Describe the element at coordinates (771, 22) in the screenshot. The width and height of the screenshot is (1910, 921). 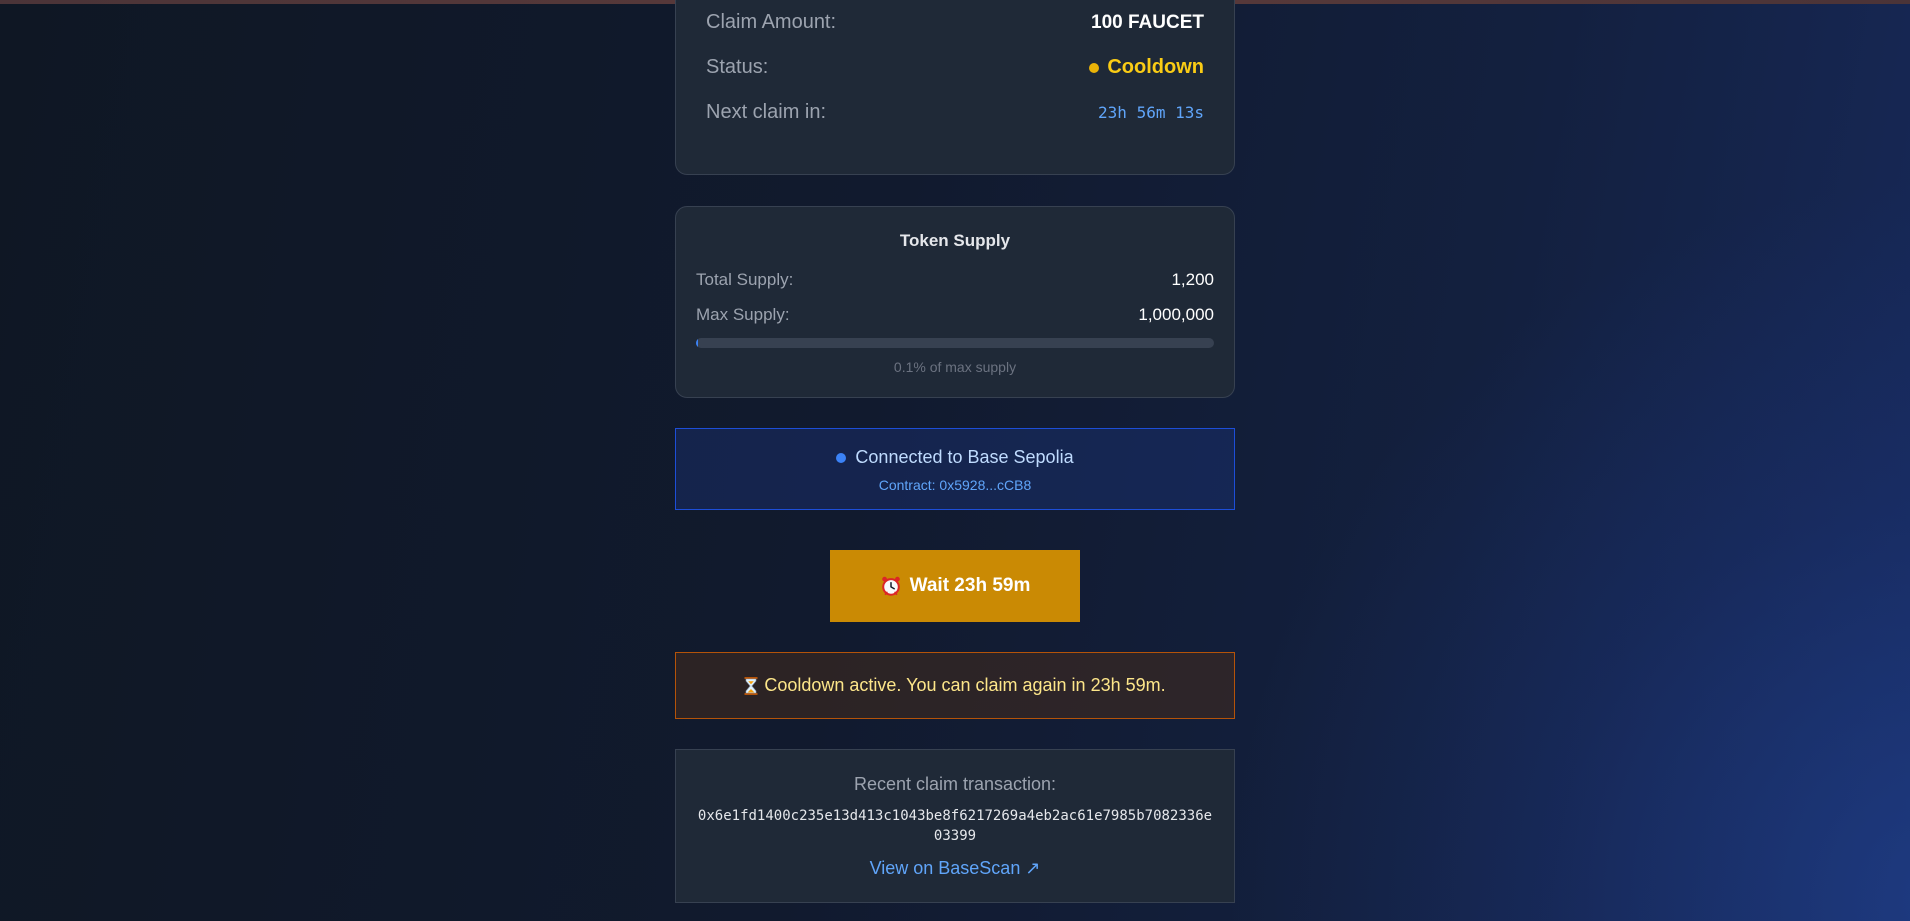
I see `claim-amount-label: Claim Amount:` at that location.